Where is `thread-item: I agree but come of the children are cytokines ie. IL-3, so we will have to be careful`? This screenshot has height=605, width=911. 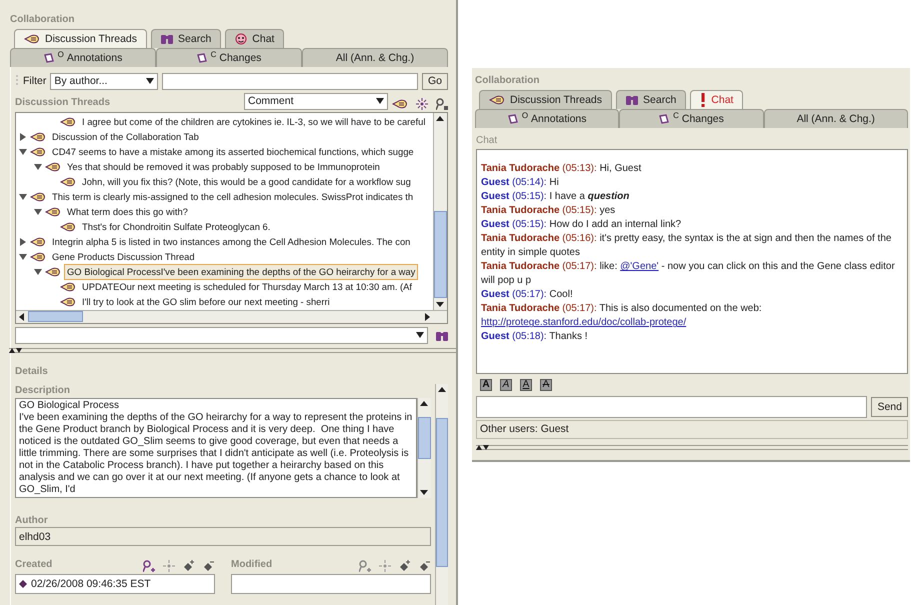
thread-item: I agree but come of the children are cytokines ie. IL-3, so we will have to be careful is located at coordinates (253, 122).